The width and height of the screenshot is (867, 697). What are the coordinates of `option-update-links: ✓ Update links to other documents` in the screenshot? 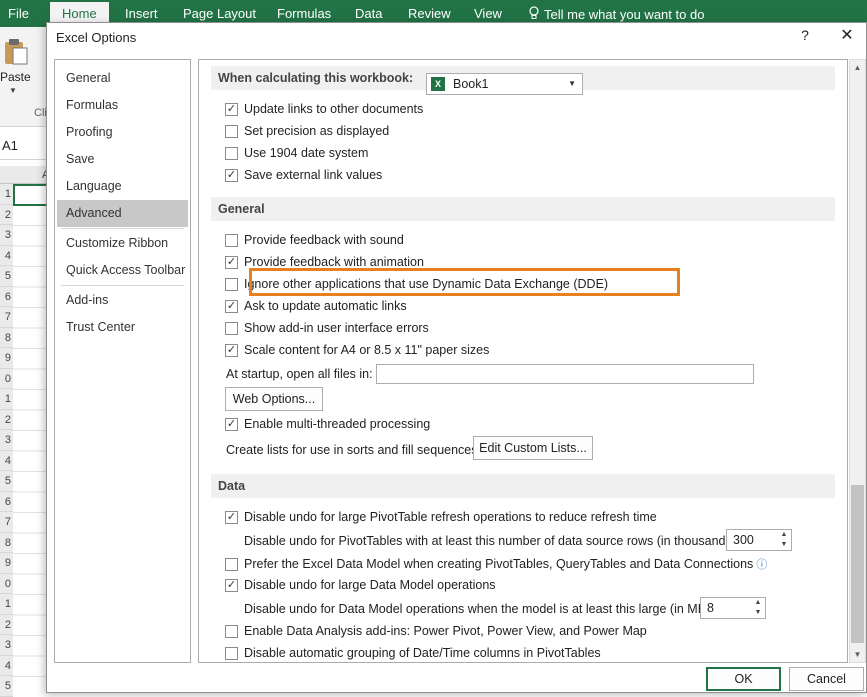 It's located at (324, 109).